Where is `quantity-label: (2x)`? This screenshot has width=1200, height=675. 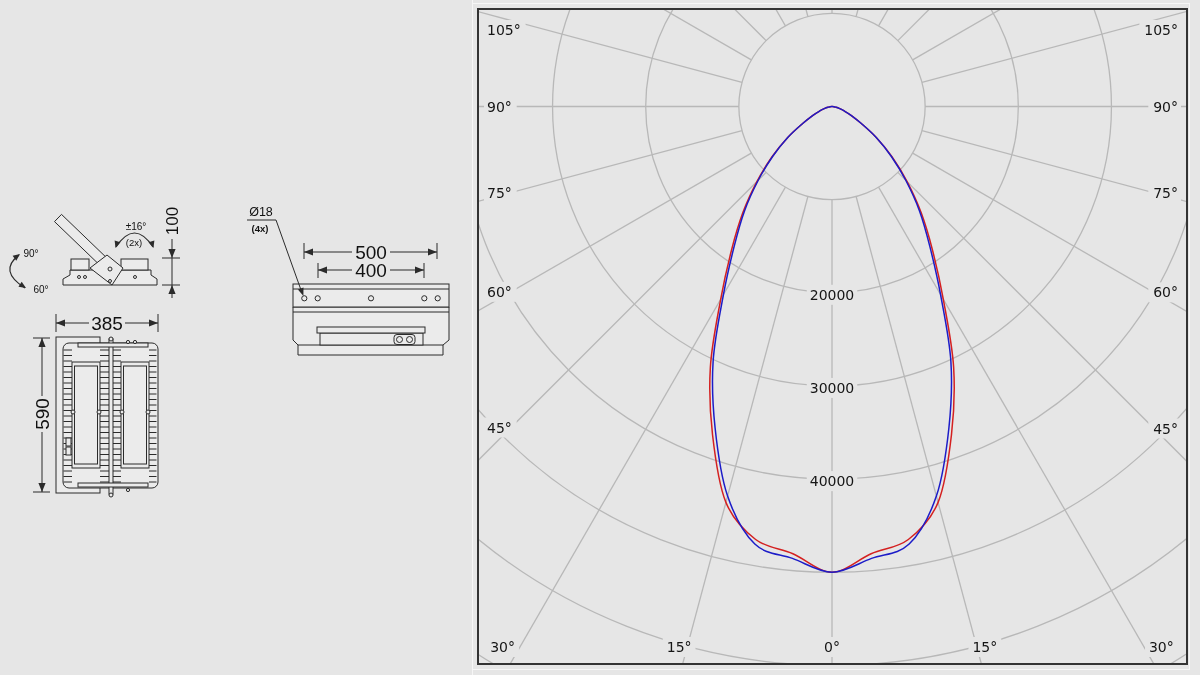
quantity-label: (2x) is located at coordinates (134, 242).